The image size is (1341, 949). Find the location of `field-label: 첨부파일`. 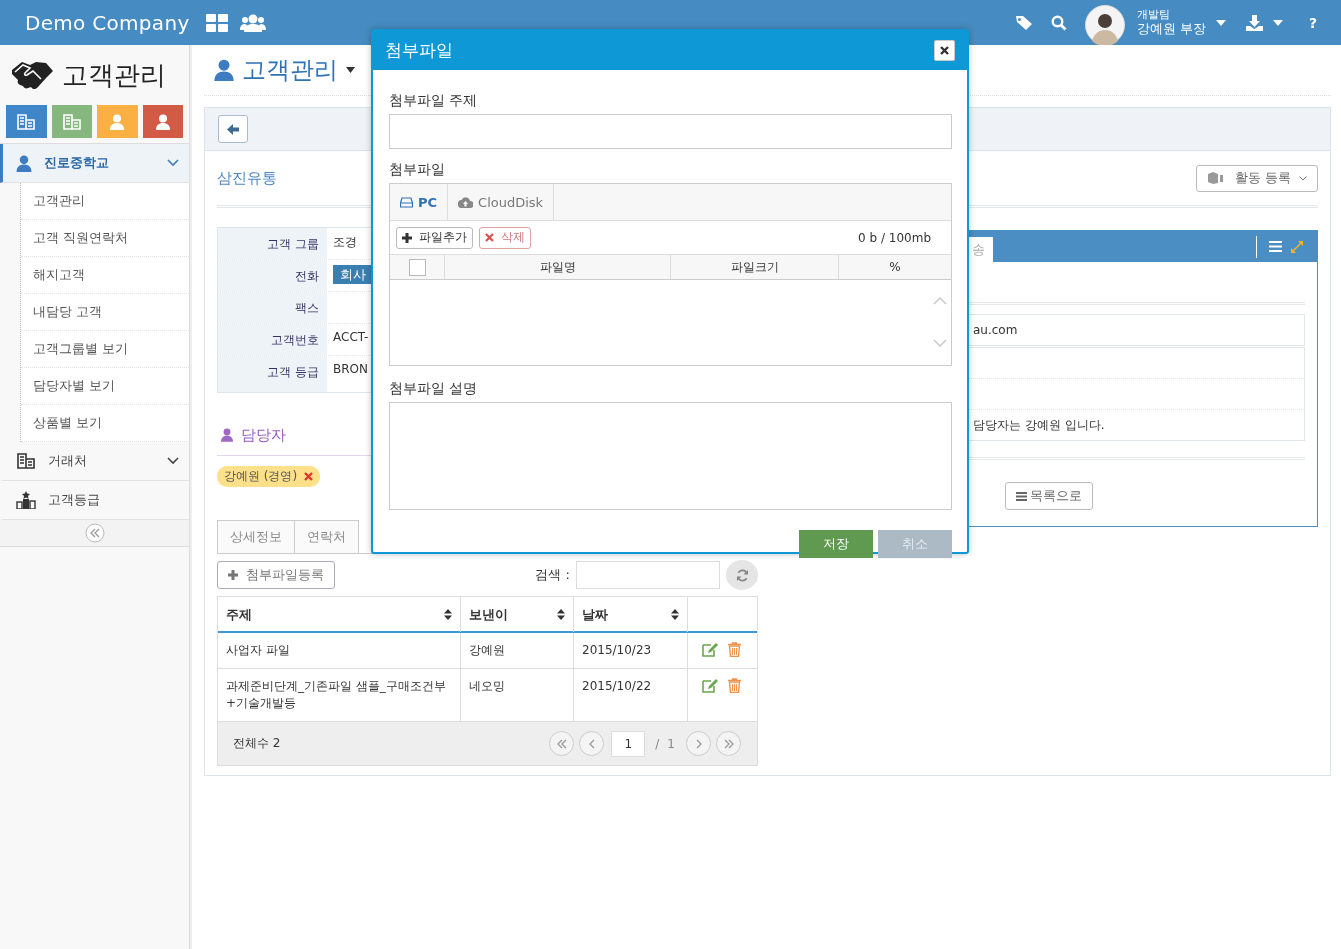

field-label: 첨부파일 is located at coordinates (417, 170).